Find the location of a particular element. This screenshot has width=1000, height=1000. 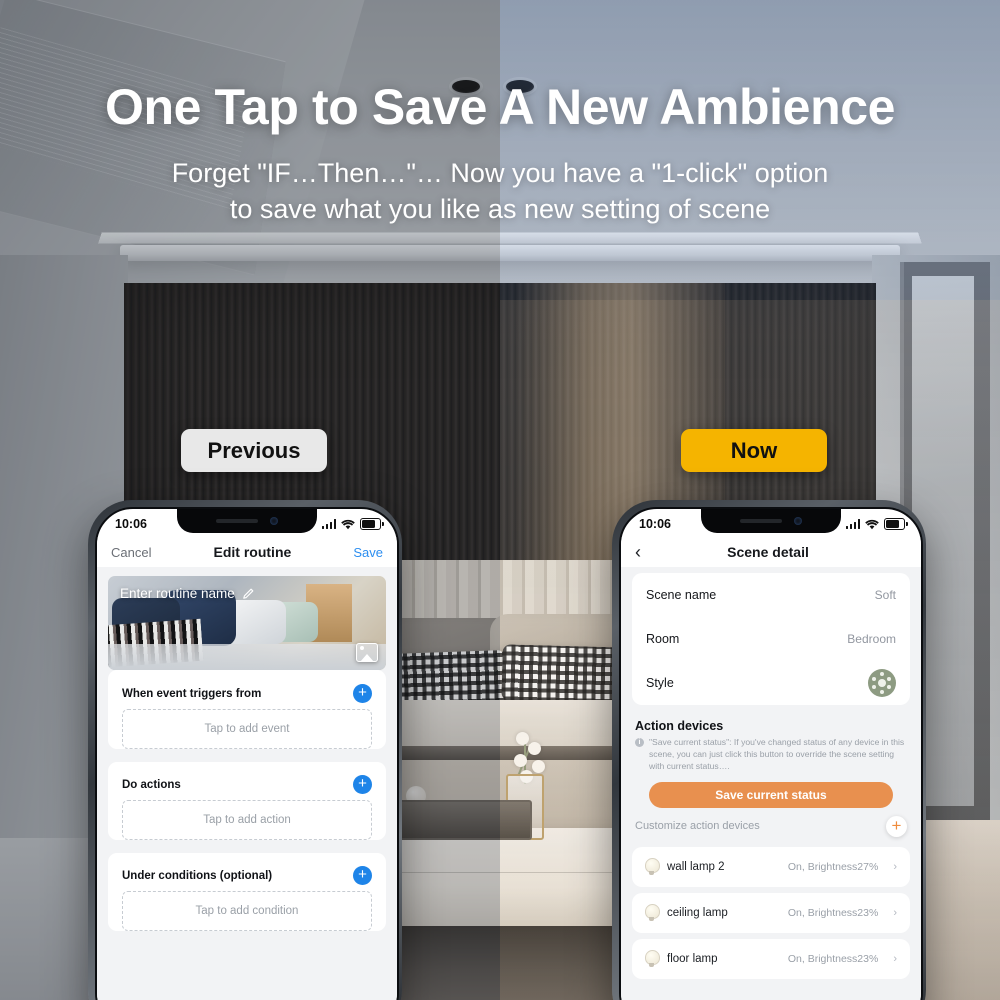

chevron-left-icon: ‹ is located at coordinates (638, 552).